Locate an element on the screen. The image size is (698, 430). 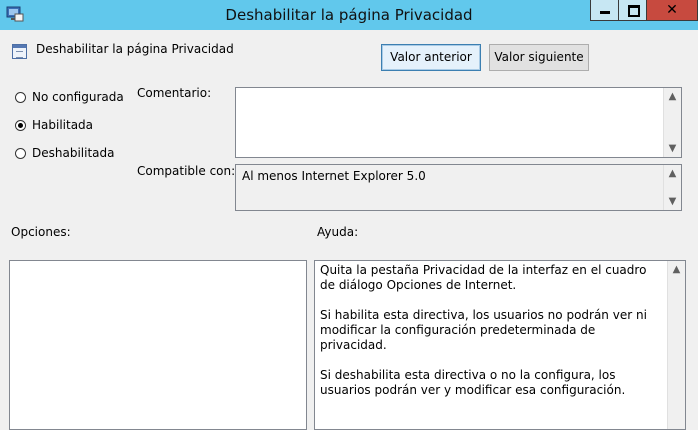
minimize-icon is located at coordinates (605, 12).